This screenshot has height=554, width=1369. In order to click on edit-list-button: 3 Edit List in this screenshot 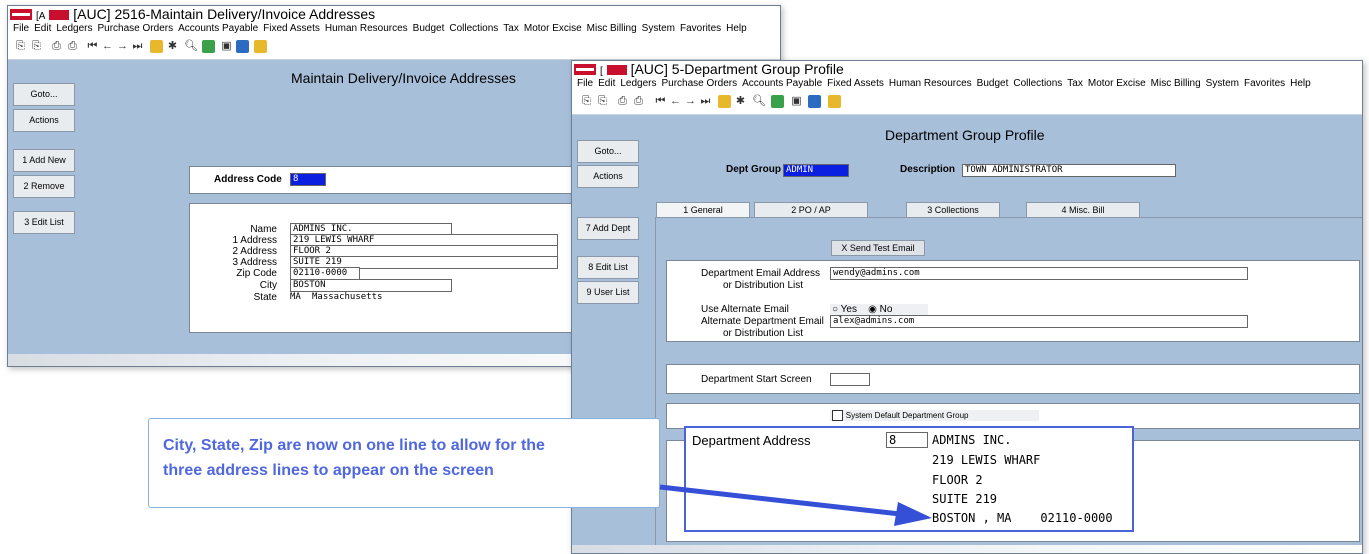, I will do `click(44, 222)`.